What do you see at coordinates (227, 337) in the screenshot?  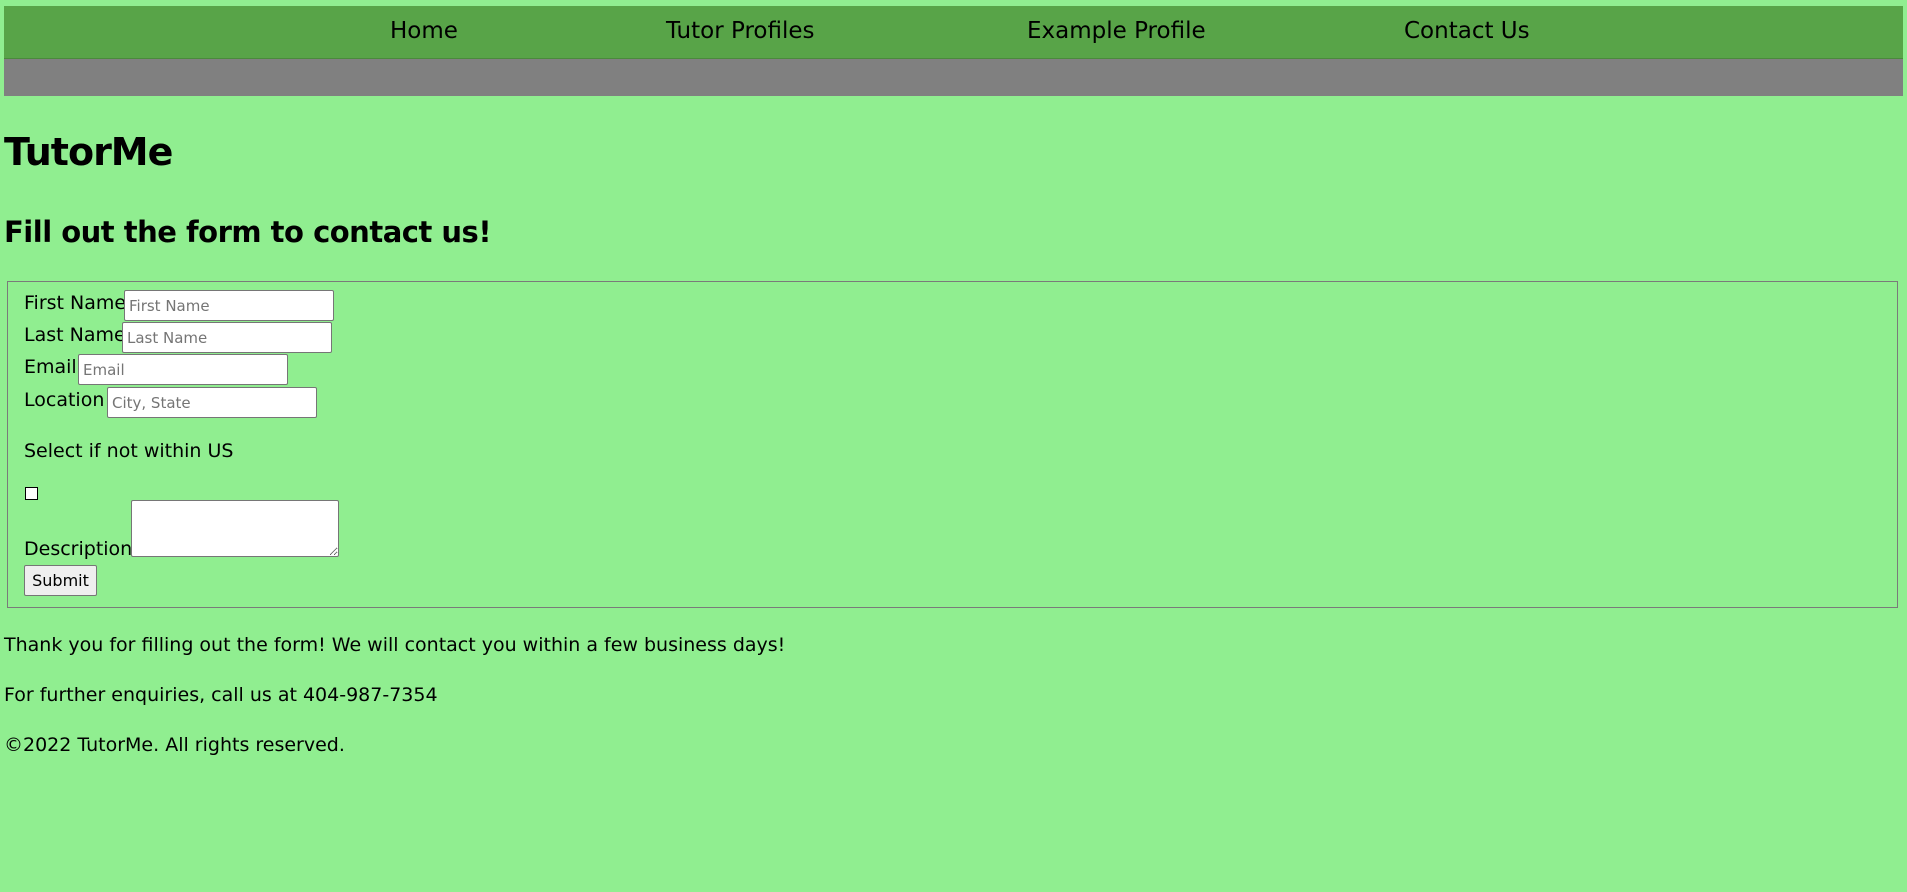 I see `last-name-input` at bounding box center [227, 337].